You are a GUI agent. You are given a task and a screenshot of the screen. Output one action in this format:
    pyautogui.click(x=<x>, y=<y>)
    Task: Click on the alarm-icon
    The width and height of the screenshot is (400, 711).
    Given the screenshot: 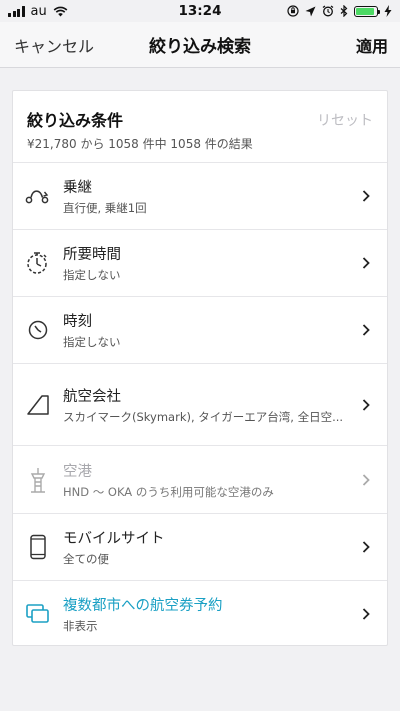 What is the action you would take?
    pyautogui.click(x=328, y=11)
    